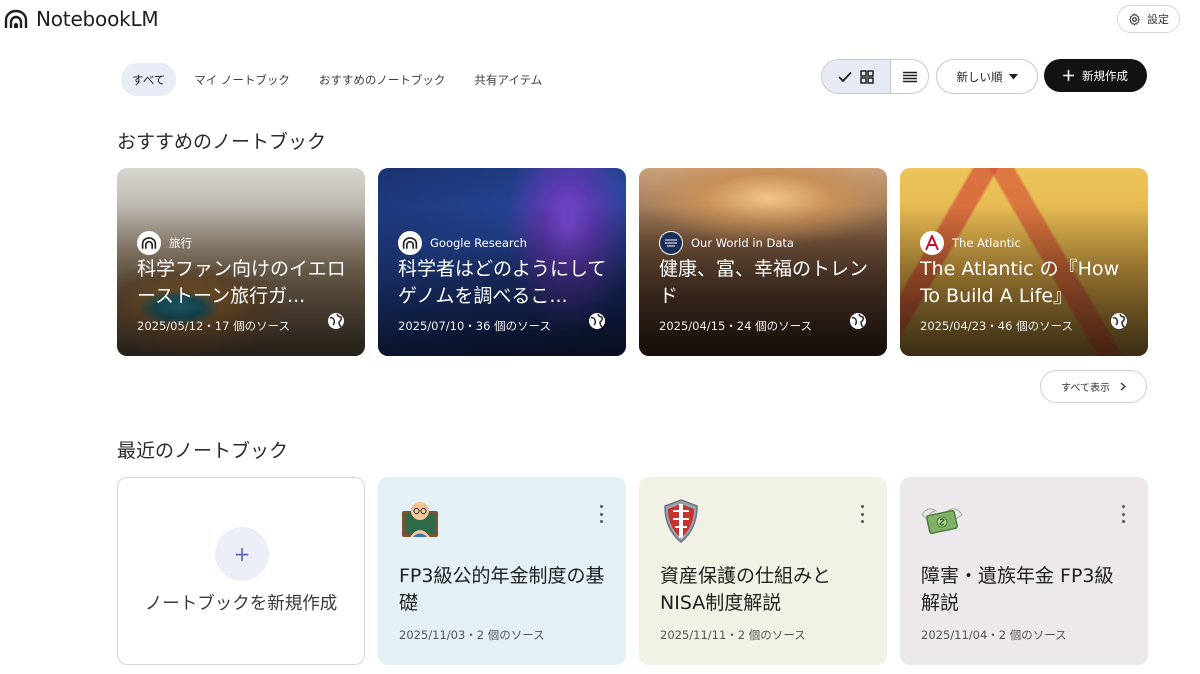 The height and width of the screenshot is (674, 1200). What do you see at coordinates (1085, 388) in the screenshot?
I see `show-all-label: すべて表示` at bounding box center [1085, 388].